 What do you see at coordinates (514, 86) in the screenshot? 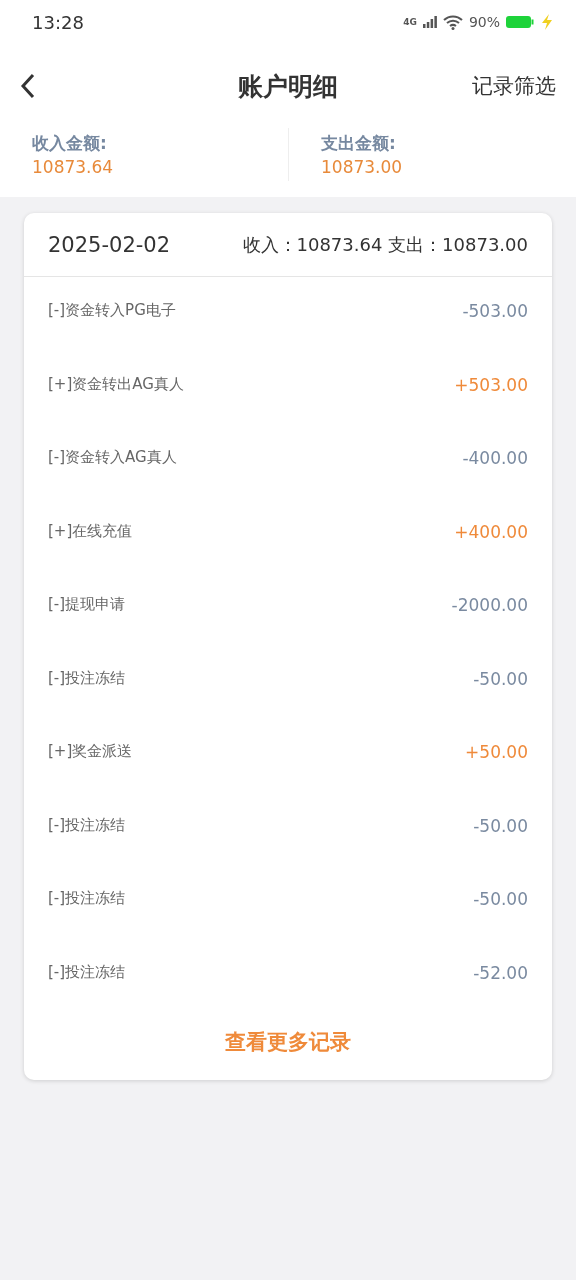
I see `filter-button: 记录筛选` at bounding box center [514, 86].